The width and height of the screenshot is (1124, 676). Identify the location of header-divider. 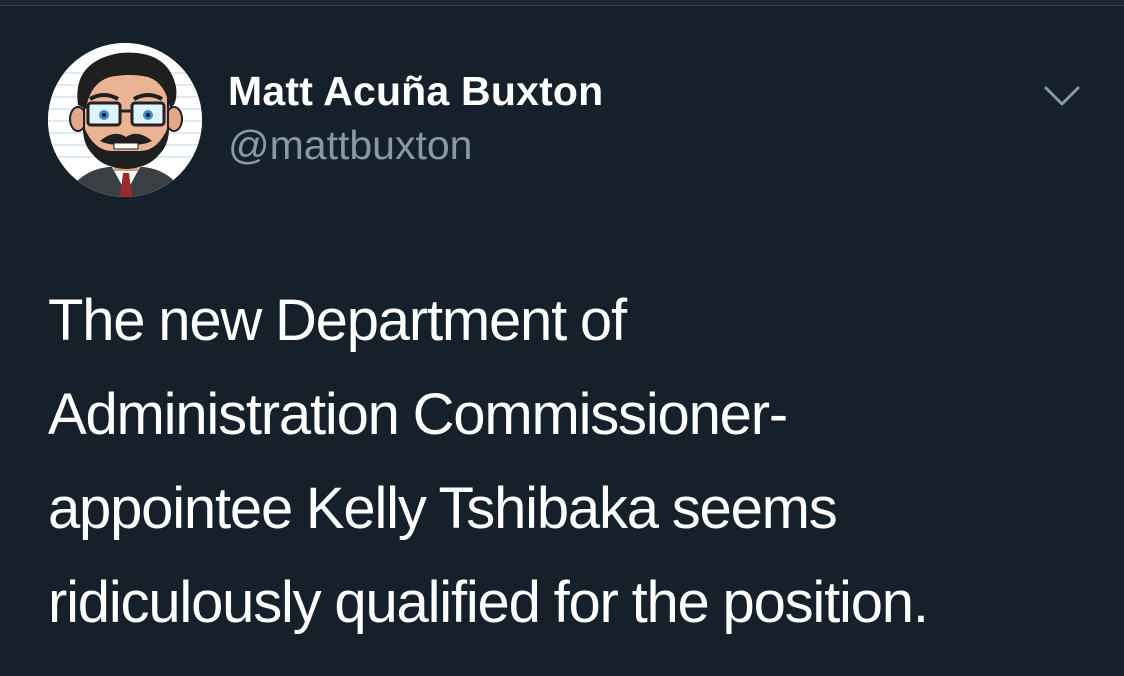
(562, 3).